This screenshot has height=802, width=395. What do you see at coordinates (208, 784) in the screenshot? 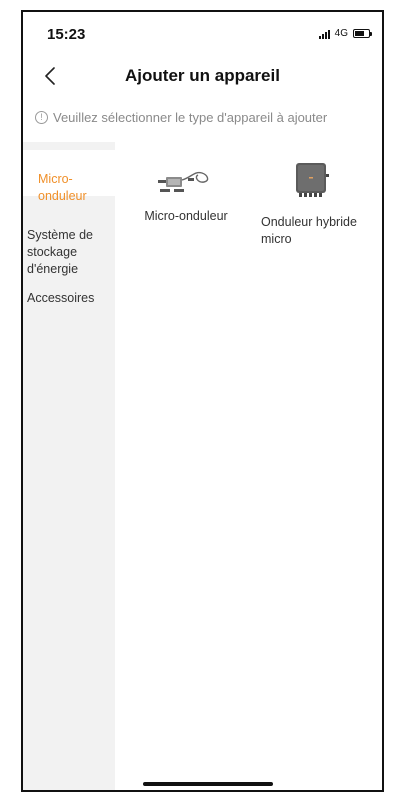
I see `home-indicator` at bounding box center [208, 784].